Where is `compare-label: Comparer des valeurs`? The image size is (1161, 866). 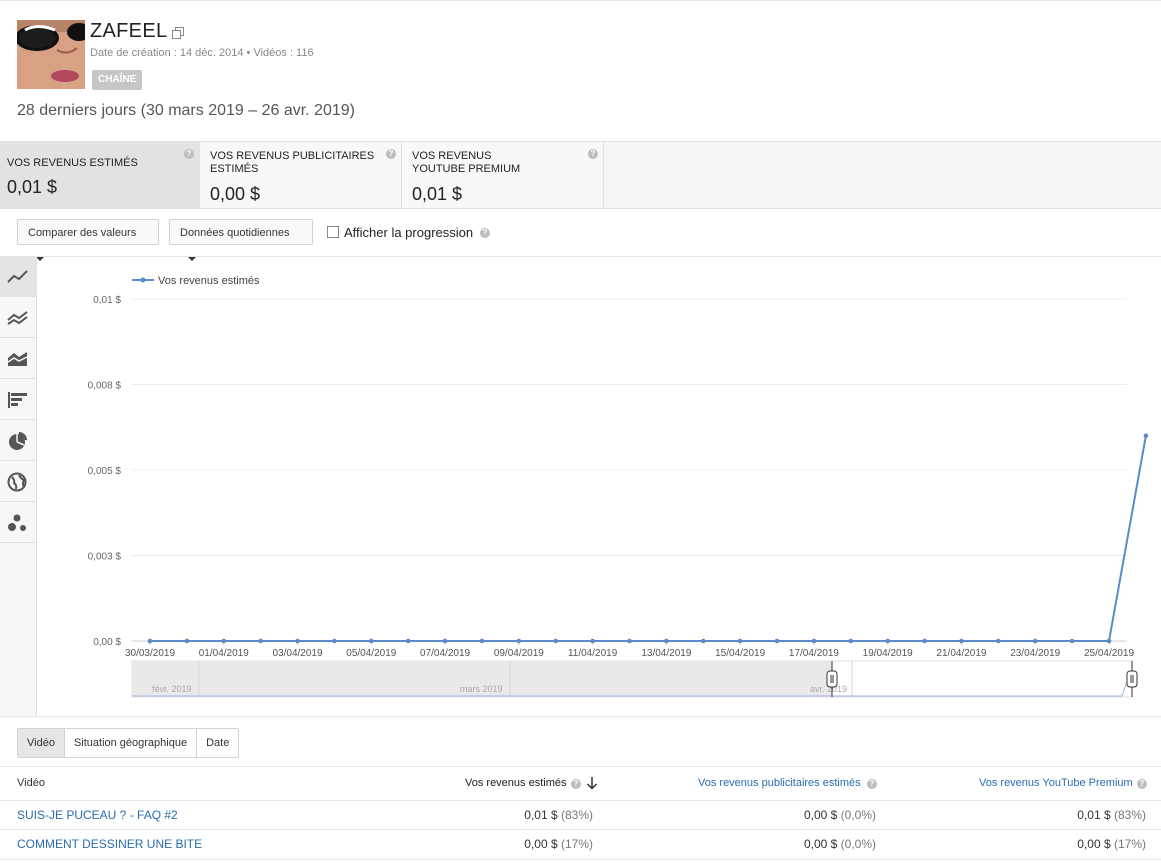 compare-label: Comparer des valeurs is located at coordinates (82, 233).